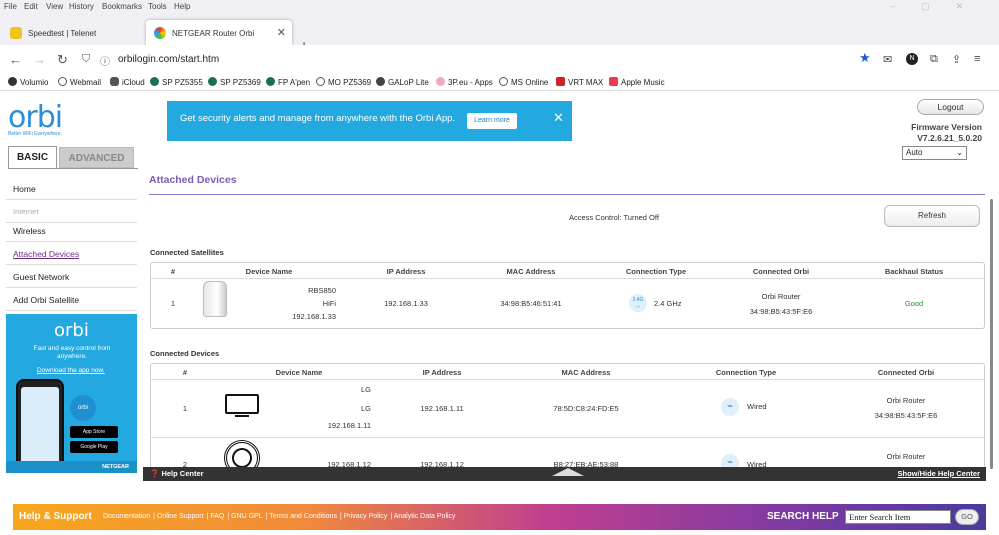 This screenshot has width=999, height=535. Describe the element at coordinates (86, 59) in the screenshot. I see `shield-icon: ⛉` at that location.